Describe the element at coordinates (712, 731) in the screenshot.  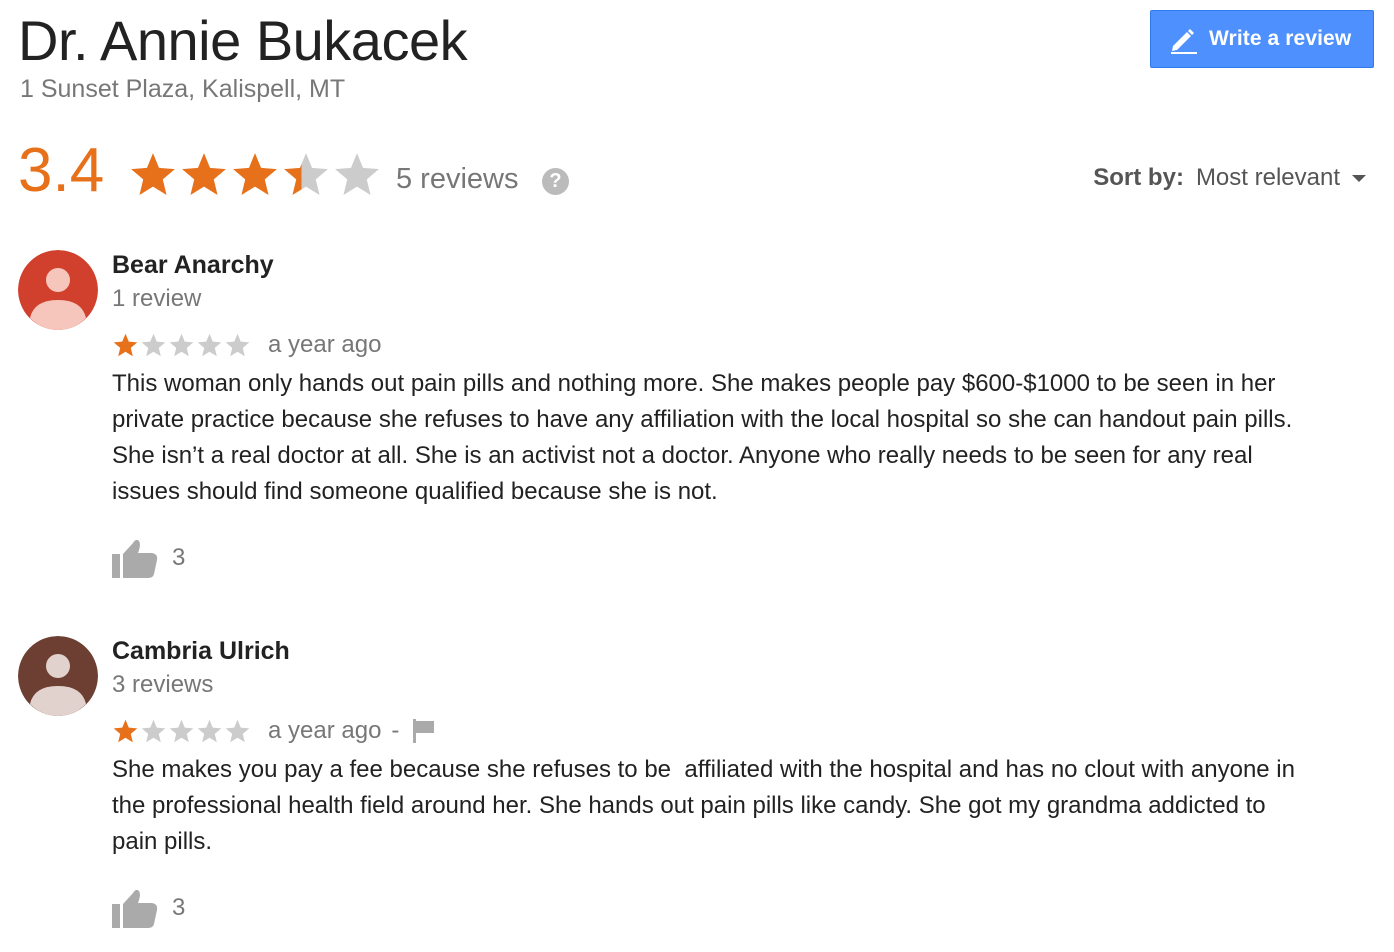
I see `review-meta: a year ago -` at that location.